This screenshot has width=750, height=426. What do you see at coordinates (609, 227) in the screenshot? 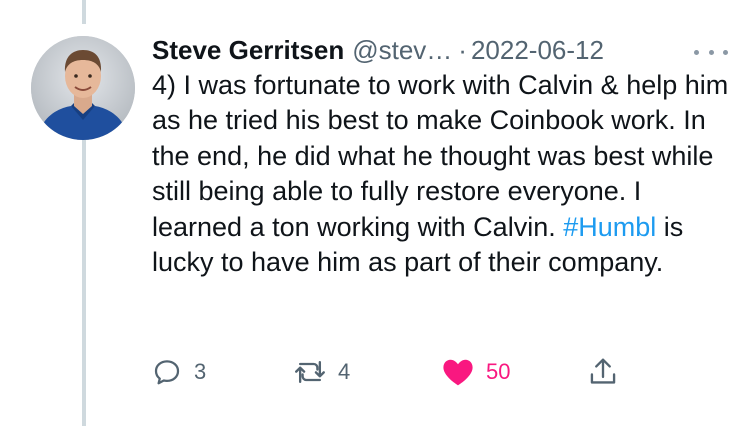
I see `hashtag-link: #Humbl` at bounding box center [609, 227].